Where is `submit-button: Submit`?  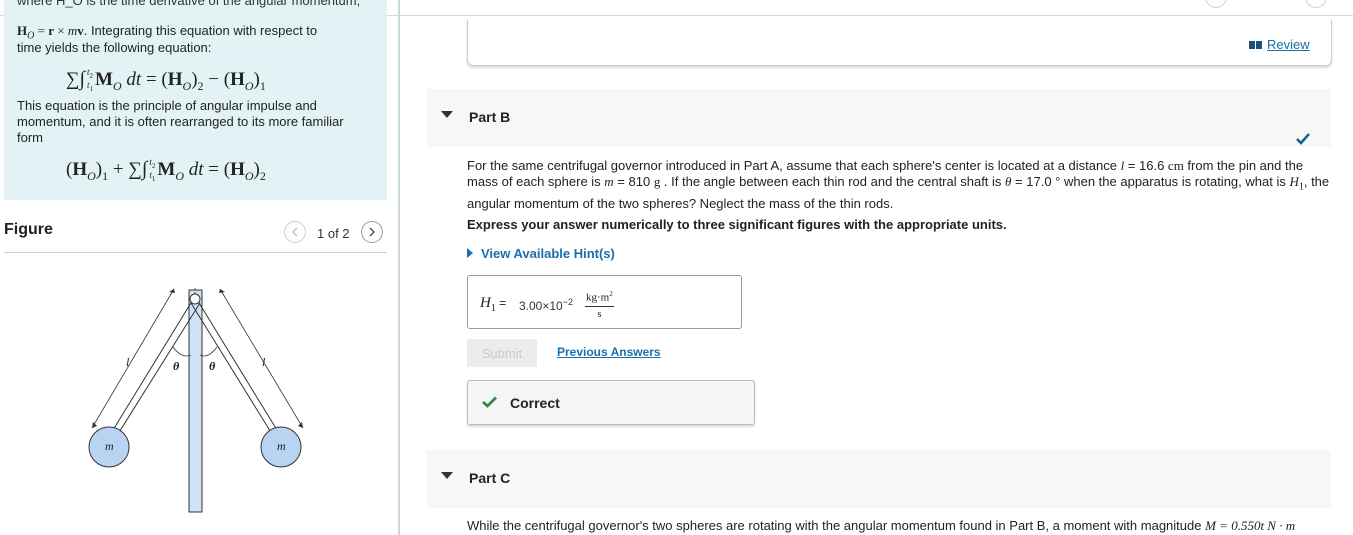 submit-button: Submit is located at coordinates (502, 353).